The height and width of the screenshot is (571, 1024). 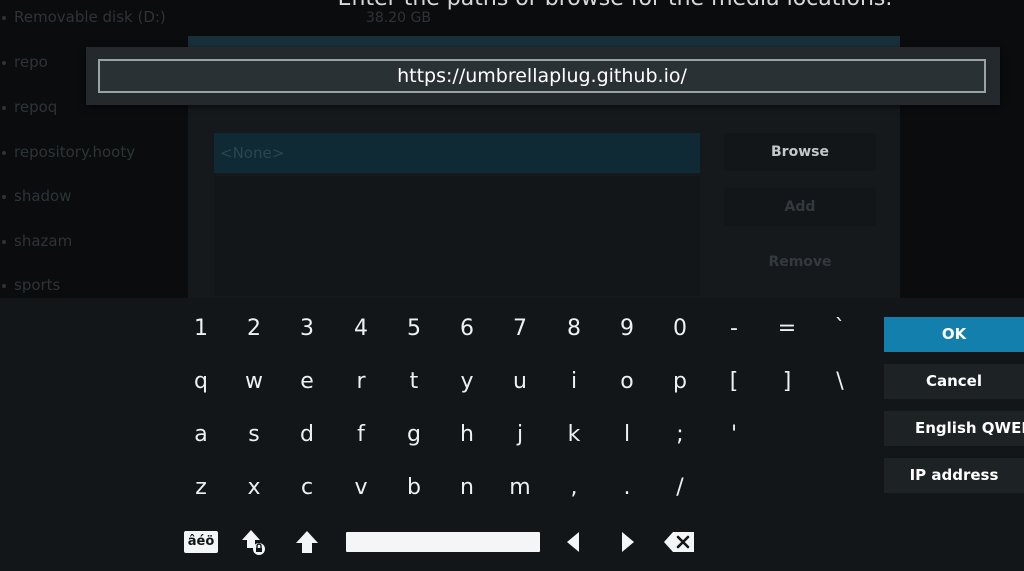 What do you see at coordinates (467, 488) in the screenshot?
I see `key: n` at bounding box center [467, 488].